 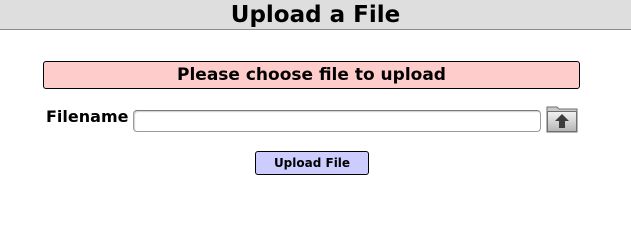 I want to click on filename-input, so click(x=337, y=121).